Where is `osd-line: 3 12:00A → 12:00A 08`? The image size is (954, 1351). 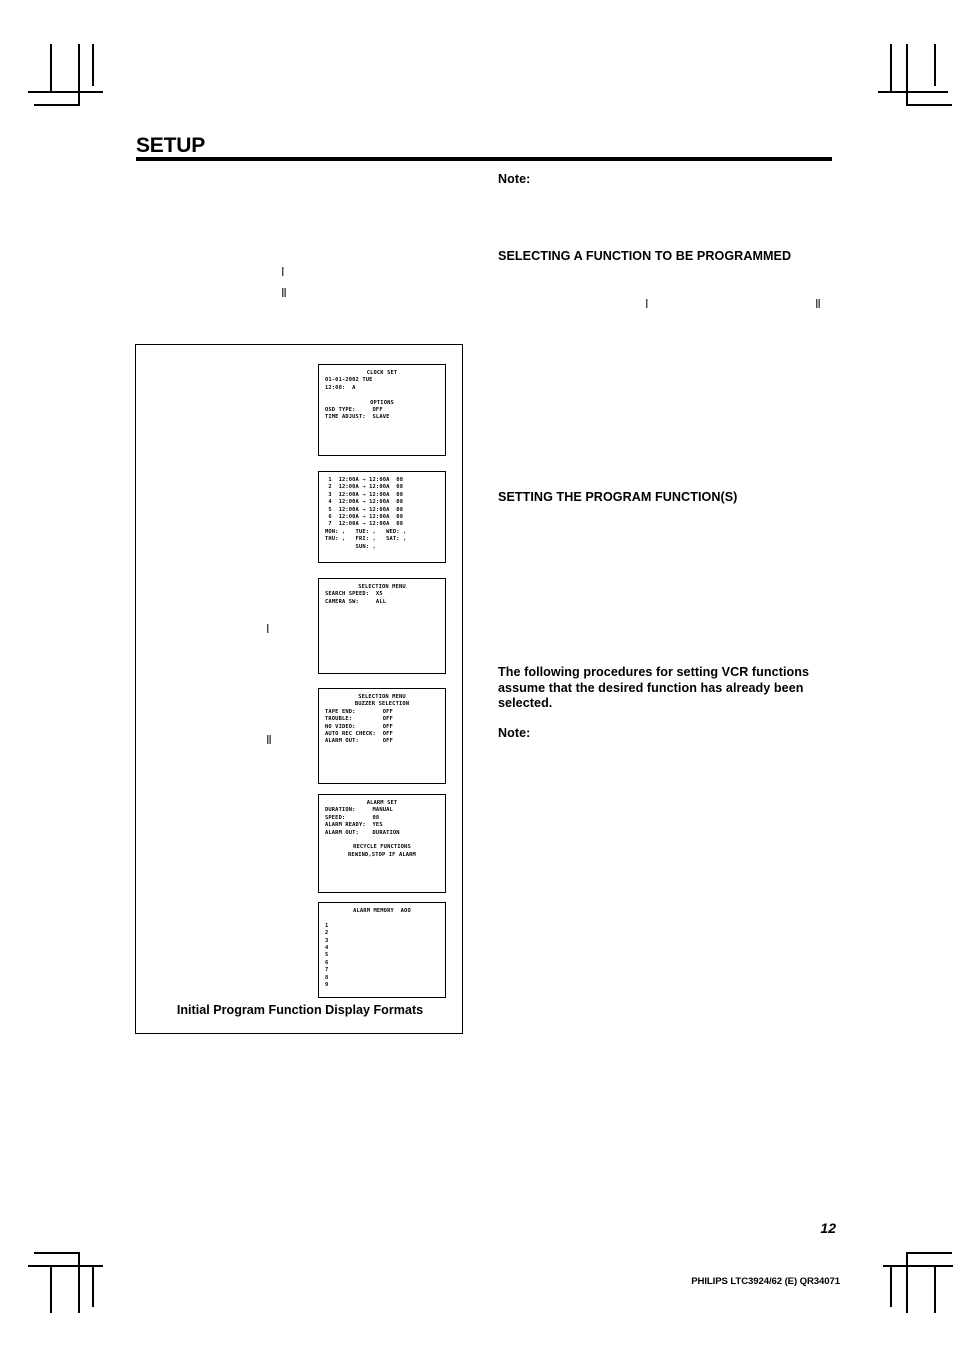 osd-line: 3 12:00A → 12:00A 08 is located at coordinates (364, 494).